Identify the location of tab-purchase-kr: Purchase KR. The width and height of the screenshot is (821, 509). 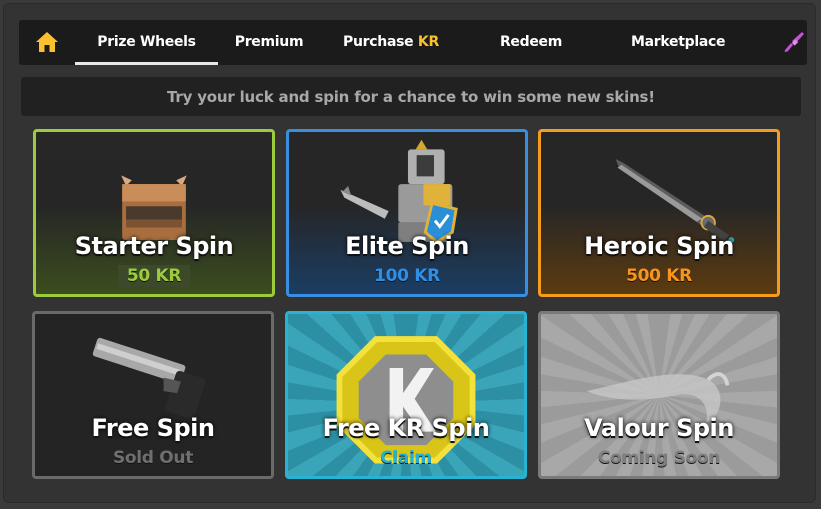
(391, 42).